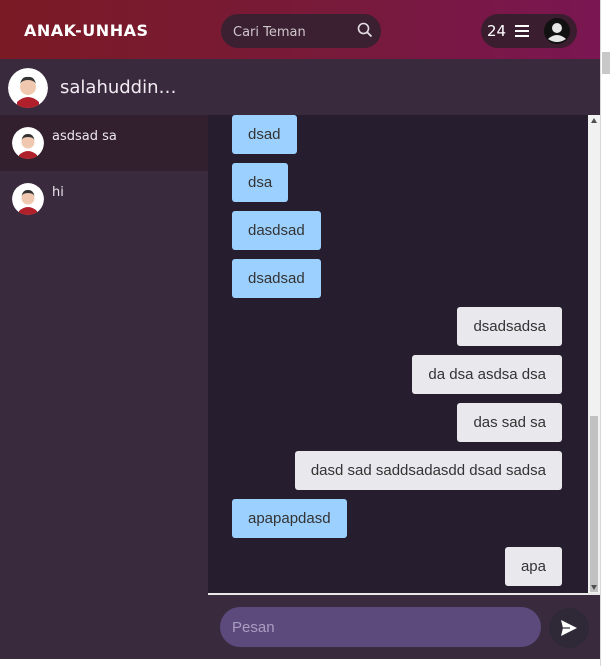  I want to click on message-bubble-sent: dsadsad, so click(276, 278).